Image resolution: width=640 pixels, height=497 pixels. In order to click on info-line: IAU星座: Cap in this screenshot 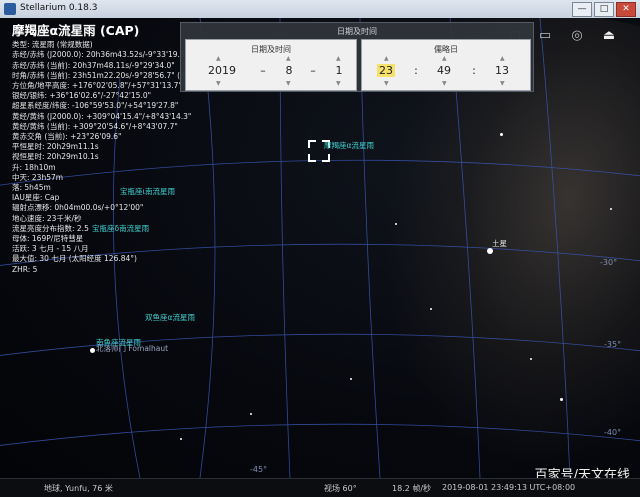, I will do `click(36, 198)`.